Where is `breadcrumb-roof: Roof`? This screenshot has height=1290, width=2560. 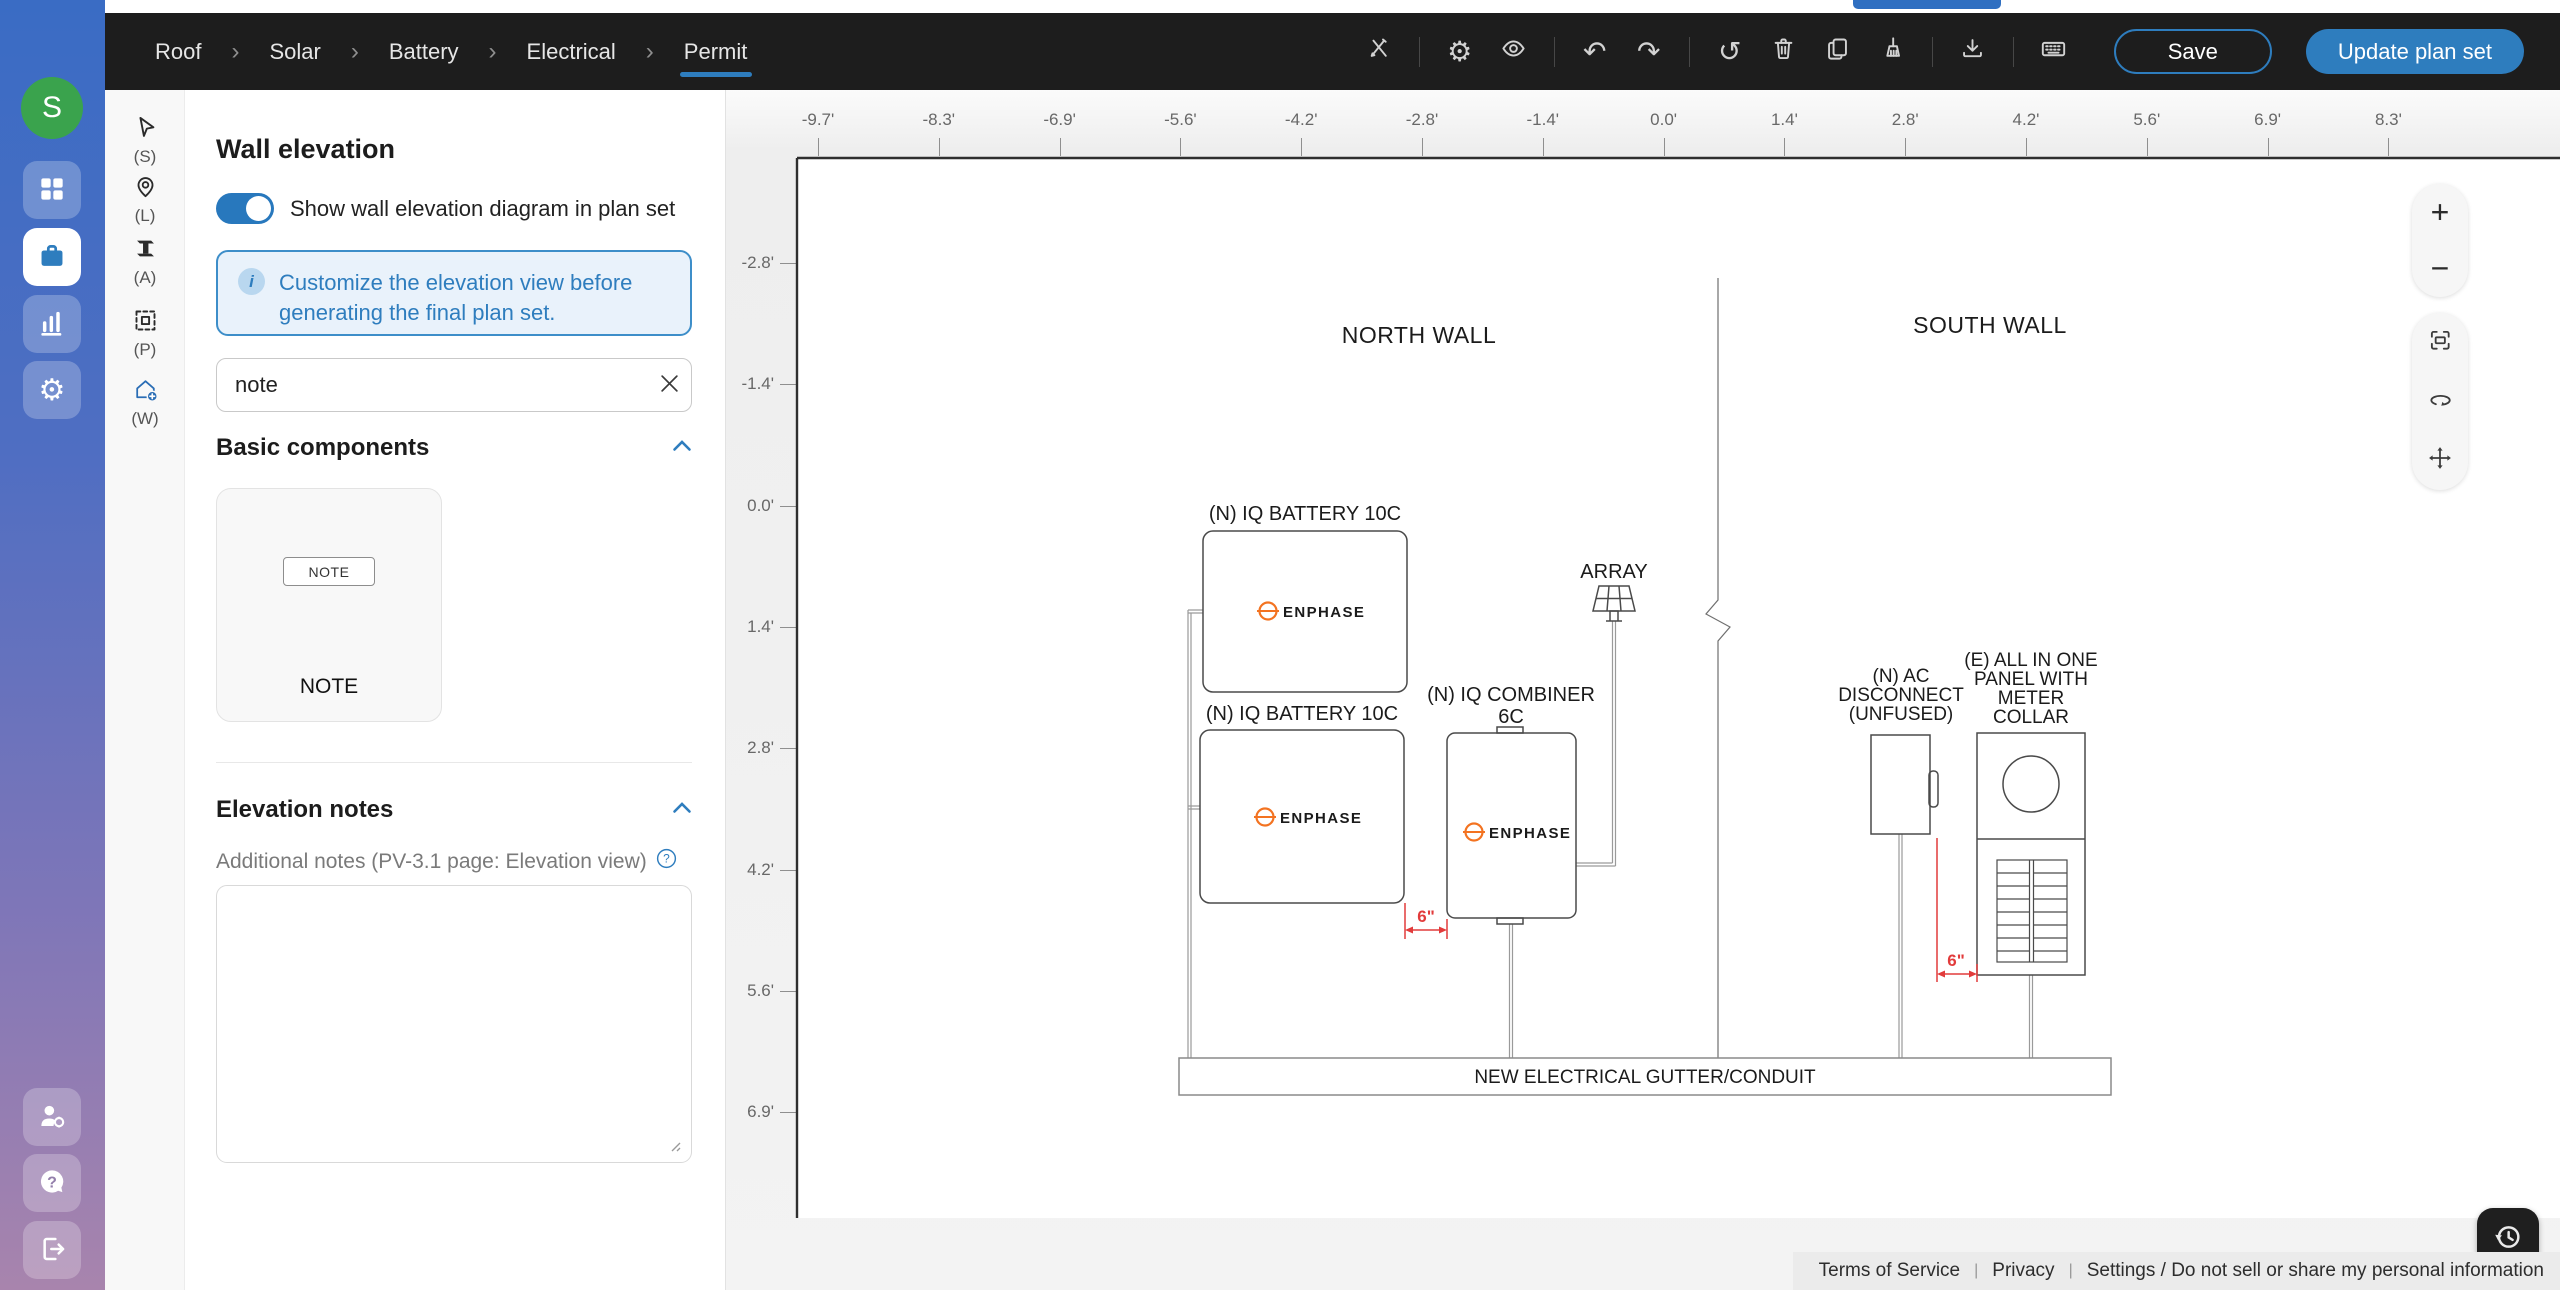
breadcrumb-roof: Roof is located at coordinates (178, 51).